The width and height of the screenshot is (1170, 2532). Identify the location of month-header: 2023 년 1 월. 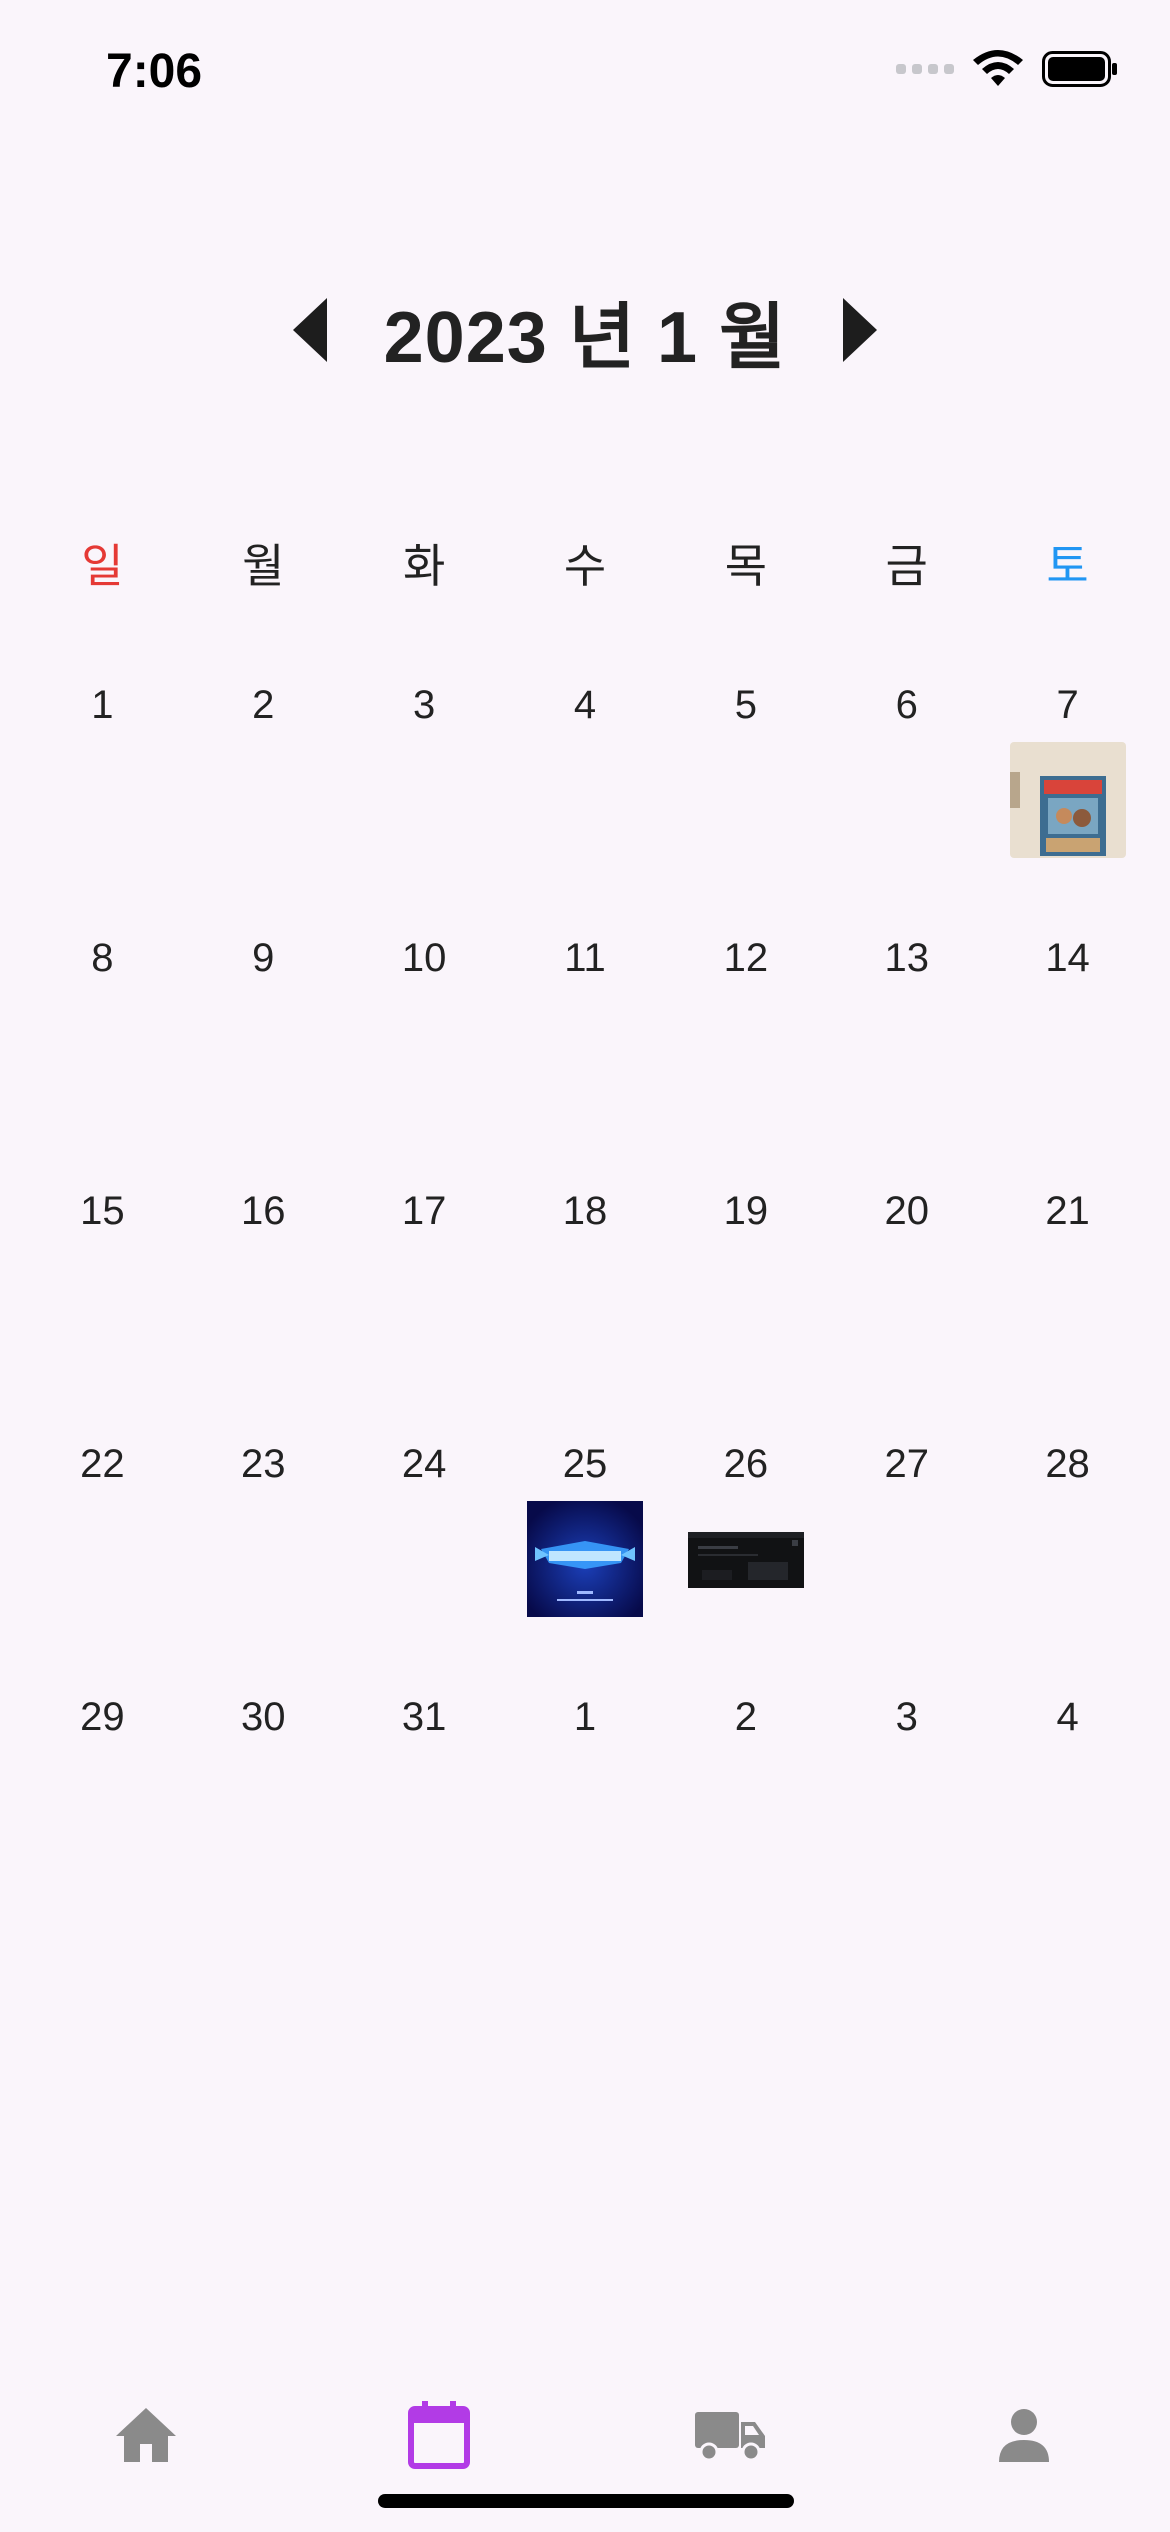
(585, 330).